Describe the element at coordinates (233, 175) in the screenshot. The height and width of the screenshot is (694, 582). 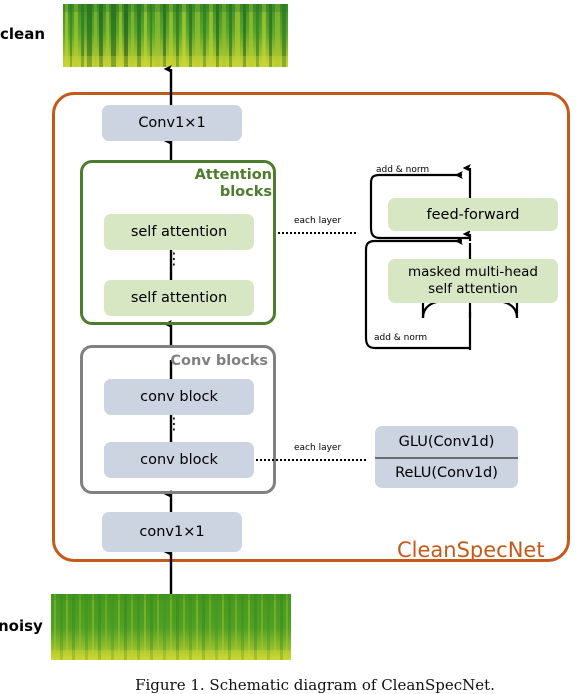
I see `attention-blocks-label-line1: Attention` at that location.